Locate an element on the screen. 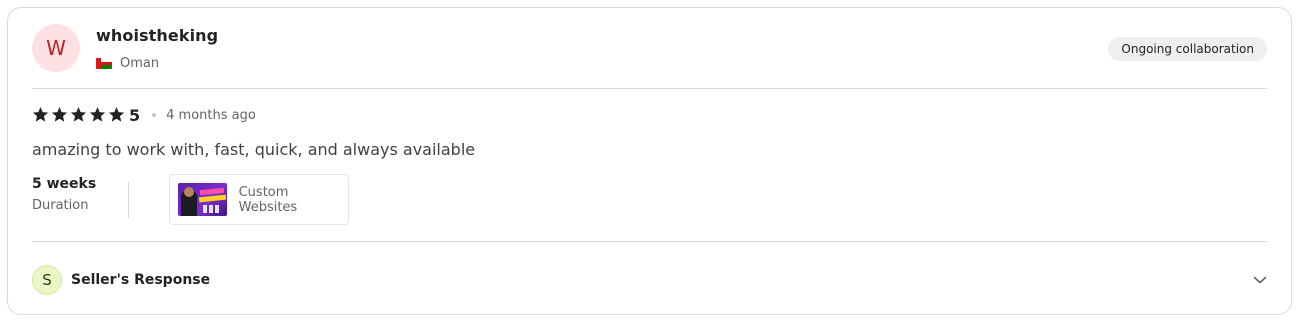 The image size is (1306, 323). star-rating is located at coordinates (78, 115).